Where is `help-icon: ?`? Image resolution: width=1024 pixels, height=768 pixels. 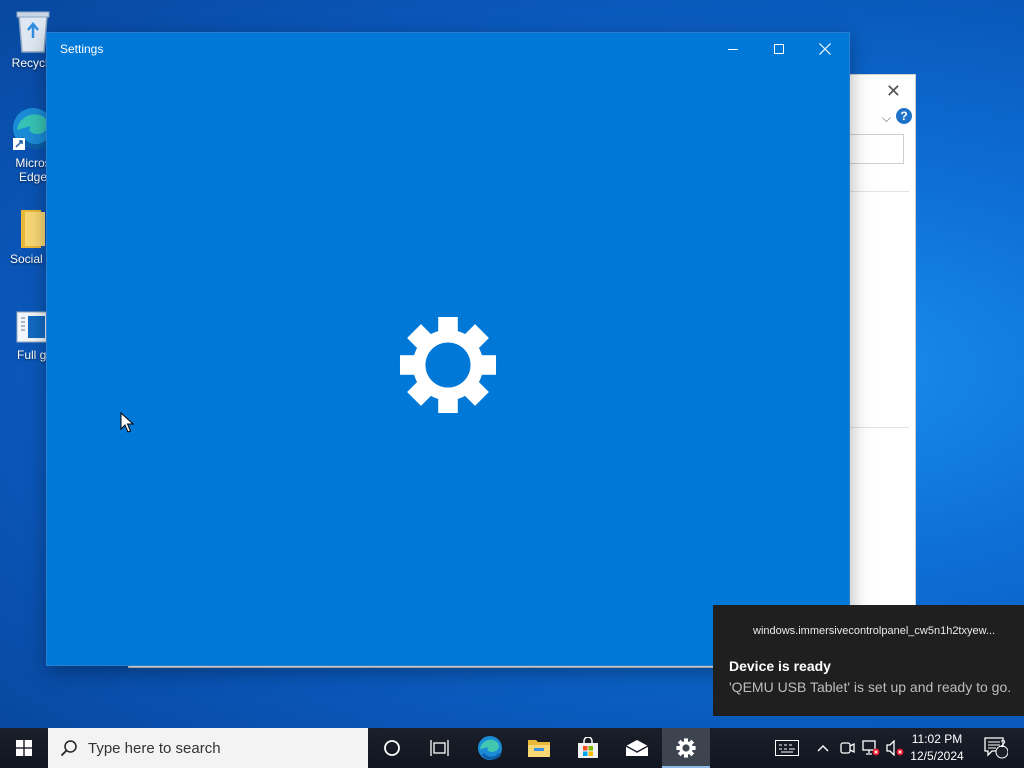
help-icon: ? is located at coordinates (904, 116).